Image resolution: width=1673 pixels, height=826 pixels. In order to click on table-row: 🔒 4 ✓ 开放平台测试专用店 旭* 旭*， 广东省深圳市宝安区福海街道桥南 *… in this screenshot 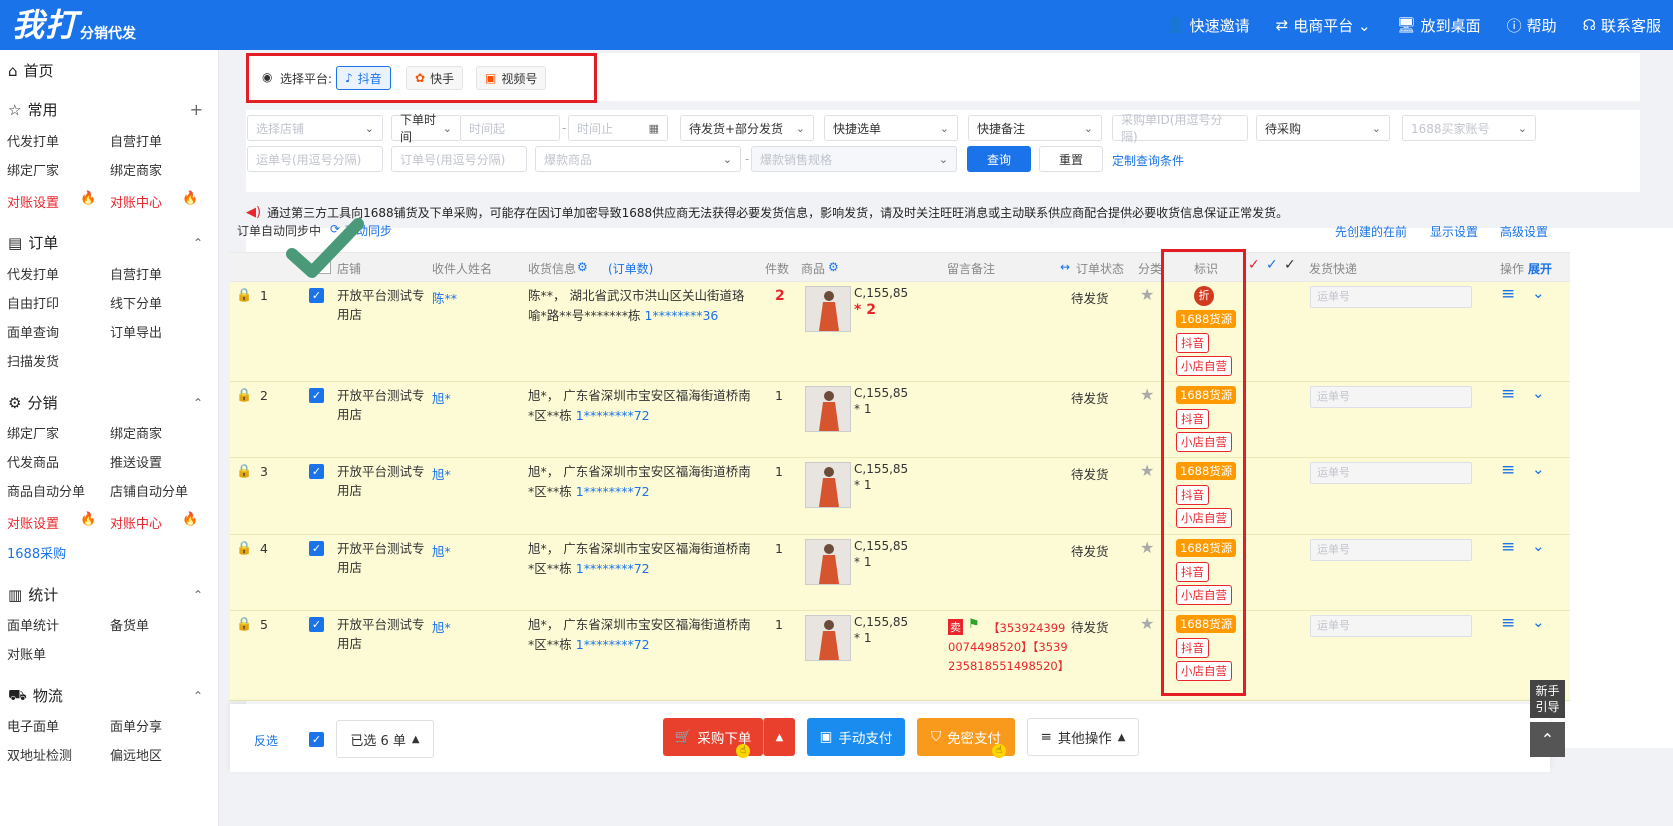, I will do `click(900, 573)`.